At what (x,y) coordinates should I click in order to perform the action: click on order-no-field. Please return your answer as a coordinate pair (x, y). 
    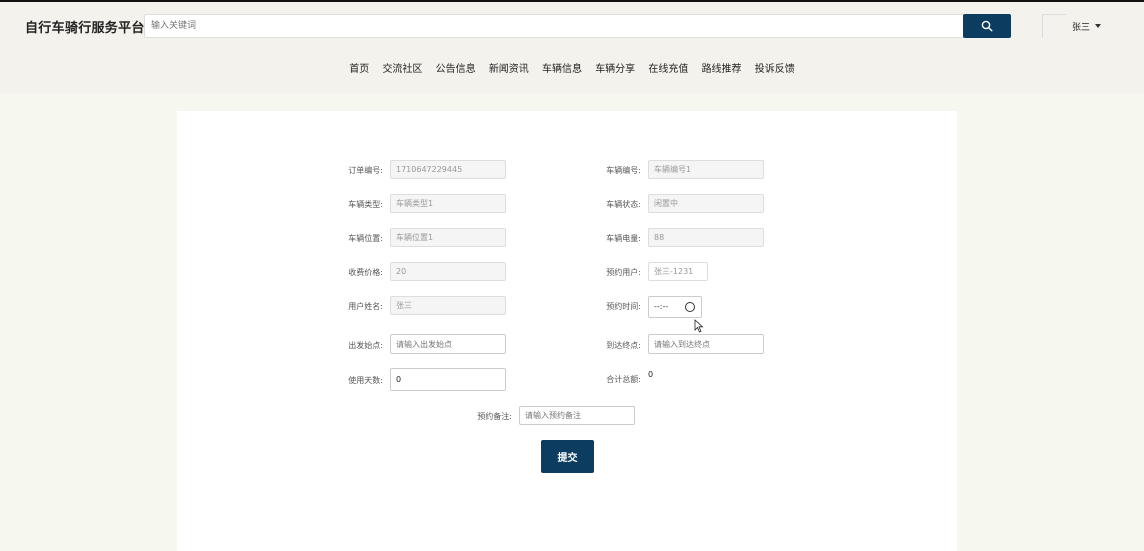
    Looking at the image, I should click on (448, 169).